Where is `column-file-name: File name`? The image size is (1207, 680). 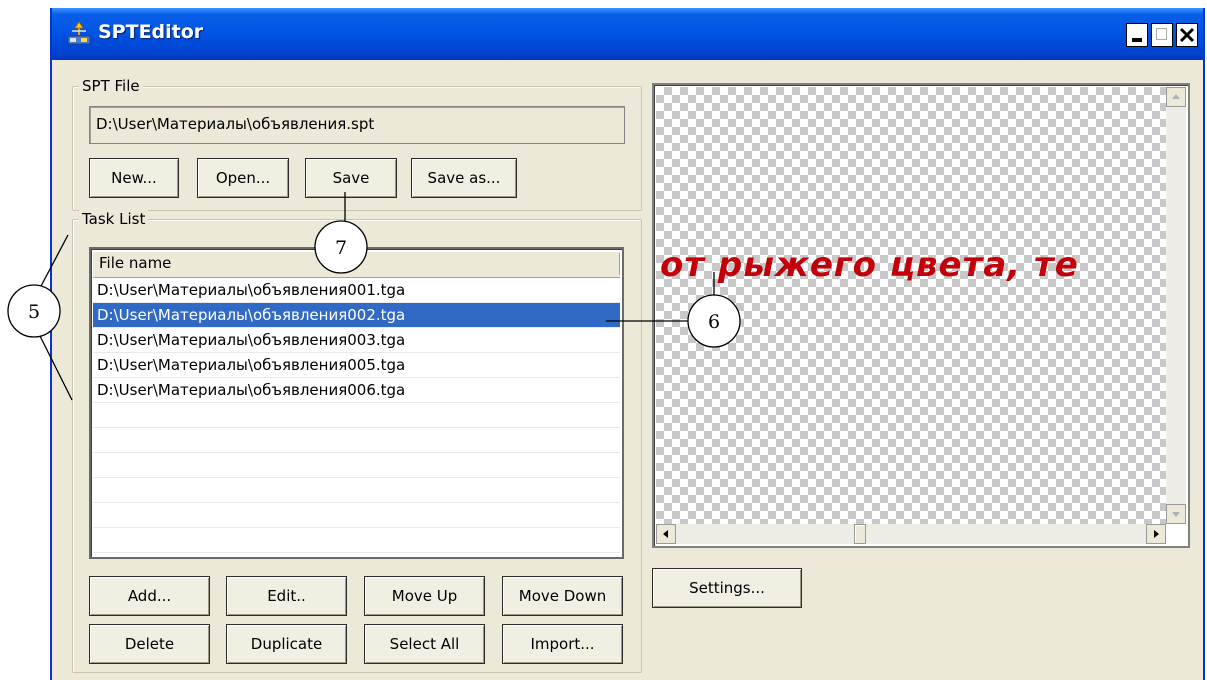 column-file-name: File name is located at coordinates (135, 263).